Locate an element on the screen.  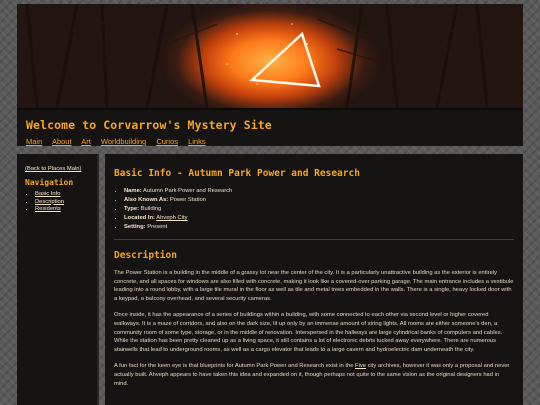
section-divider is located at coordinates (270, 150).